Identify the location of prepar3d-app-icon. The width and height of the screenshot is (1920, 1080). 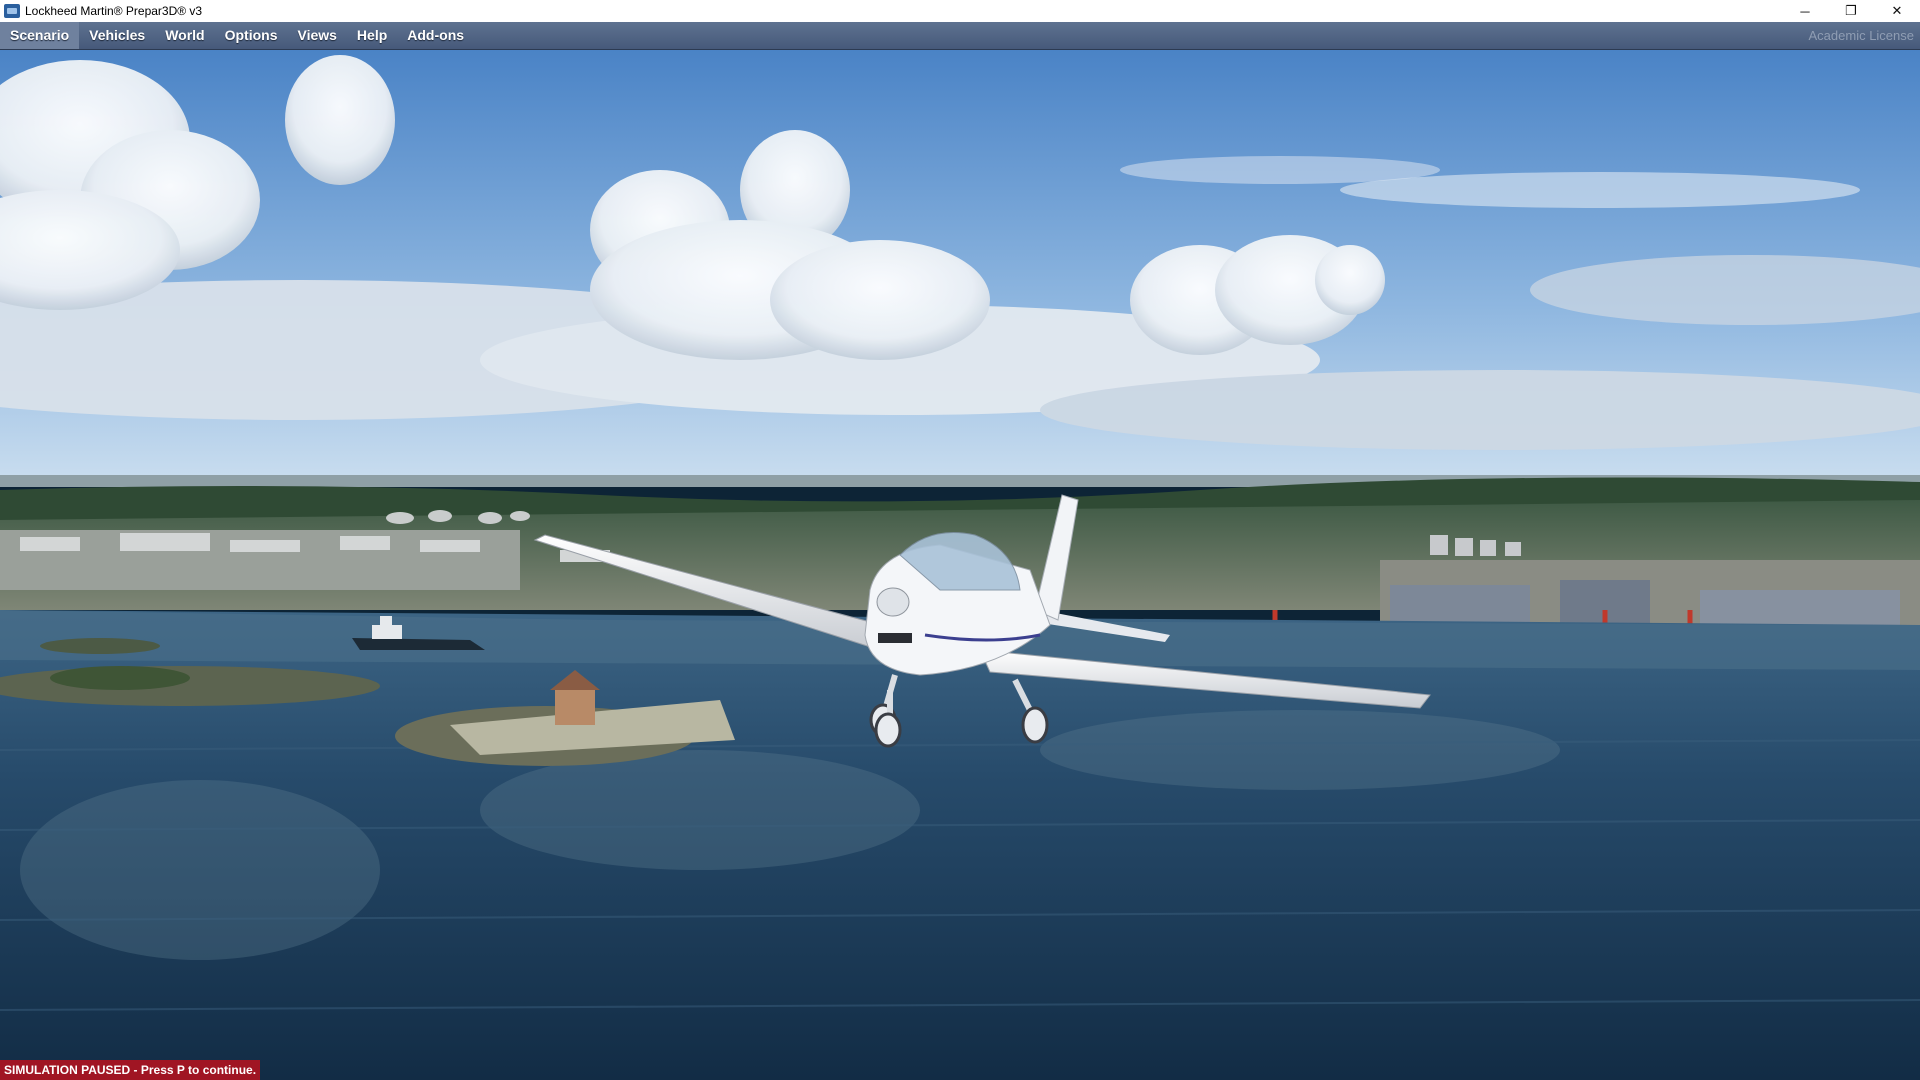
(12, 11).